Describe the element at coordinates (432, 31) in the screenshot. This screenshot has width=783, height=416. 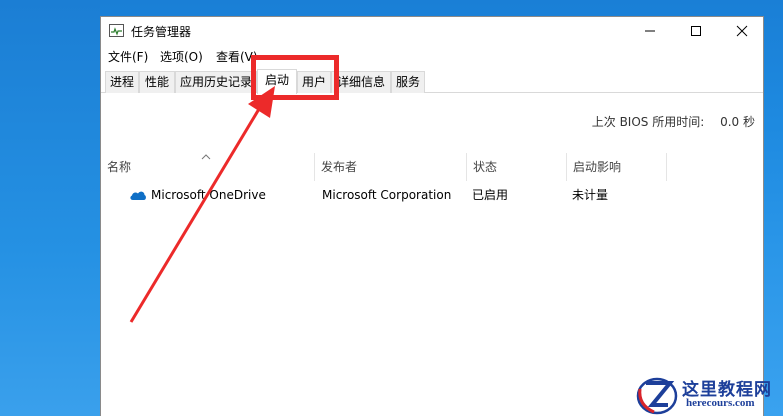
I see `title-bar: 任务管理器` at that location.